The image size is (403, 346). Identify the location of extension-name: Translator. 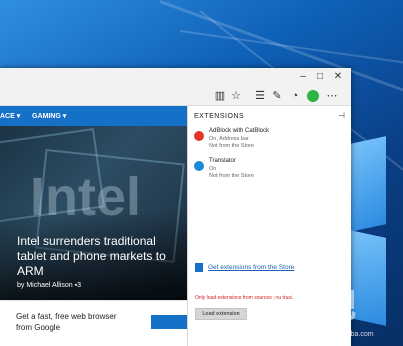
(222, 161).